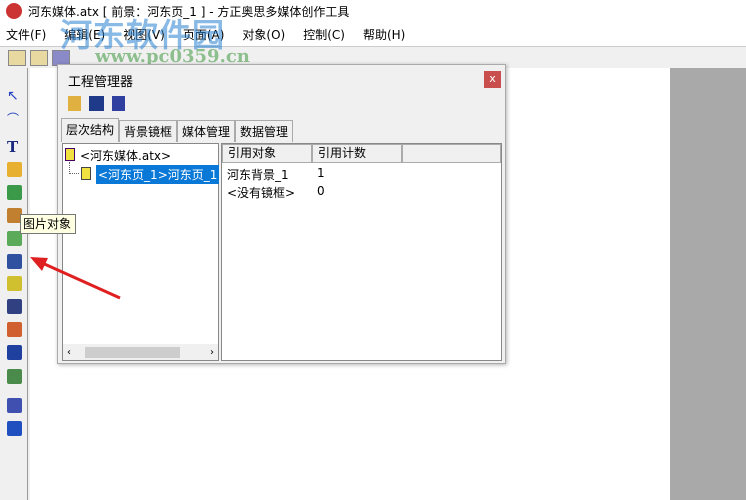 The image size is (746, 500). What do you see at coordinates (75, 278) in the screenshot?
I see `annotation-arrow` at bounding box center [75, 278].